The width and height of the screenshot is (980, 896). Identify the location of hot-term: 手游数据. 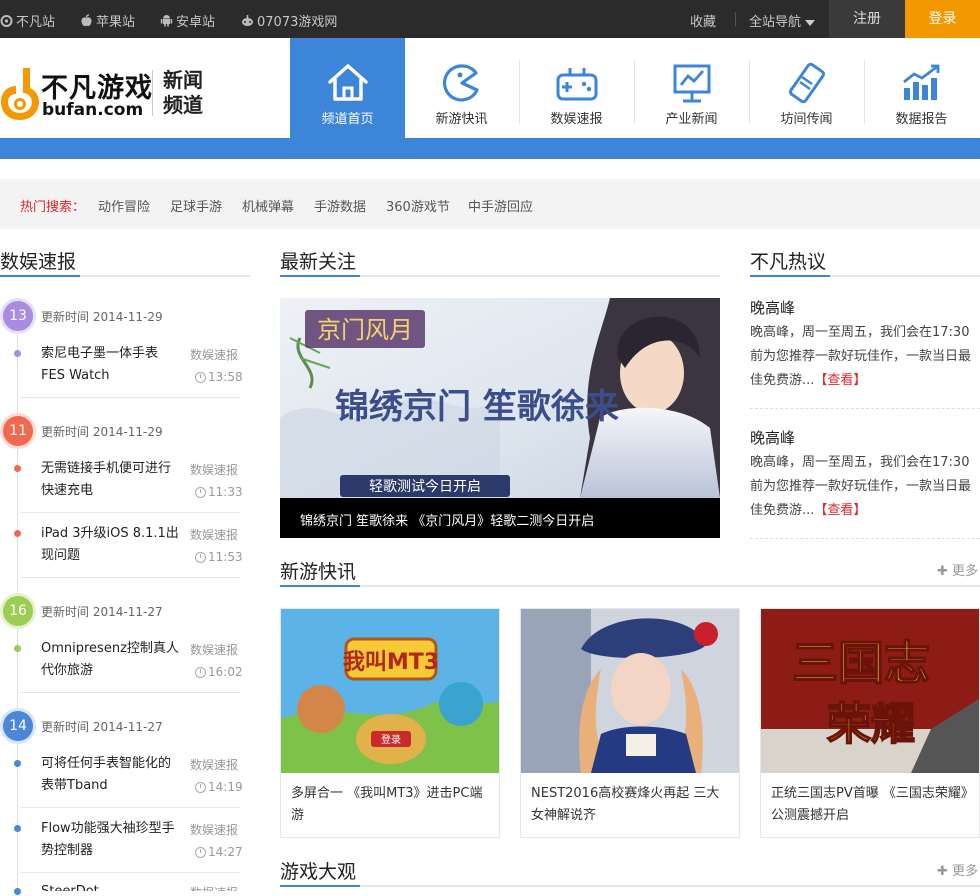
(340, 205).